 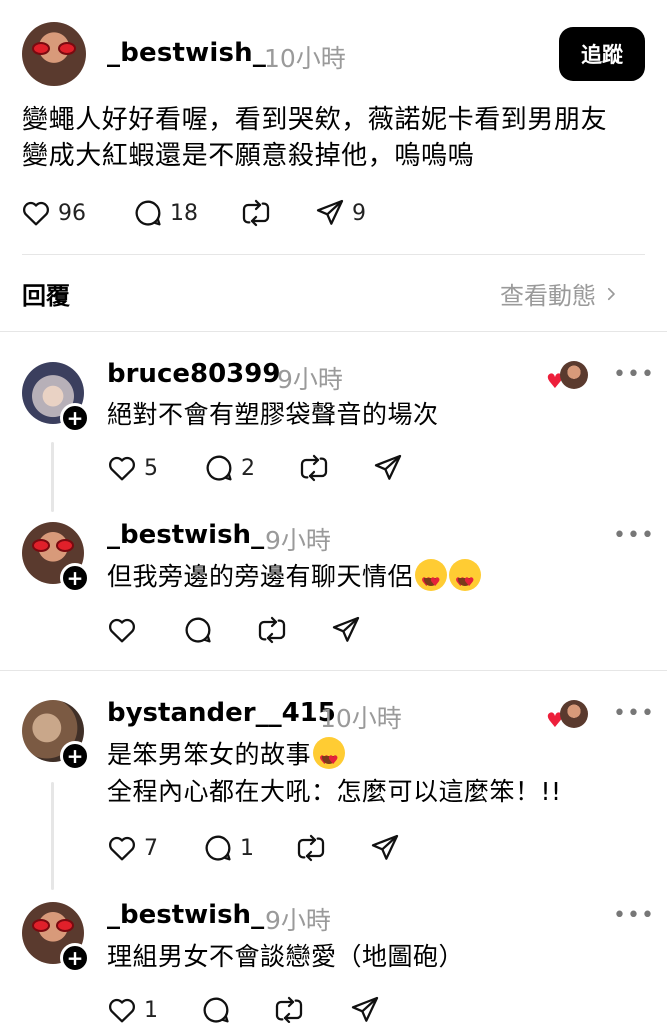 I want to click on reply-text: 是笨男笨女的故事 全程內心都在大吼：怎麼可以這麼笨！!!, so click(x=334, y=773).